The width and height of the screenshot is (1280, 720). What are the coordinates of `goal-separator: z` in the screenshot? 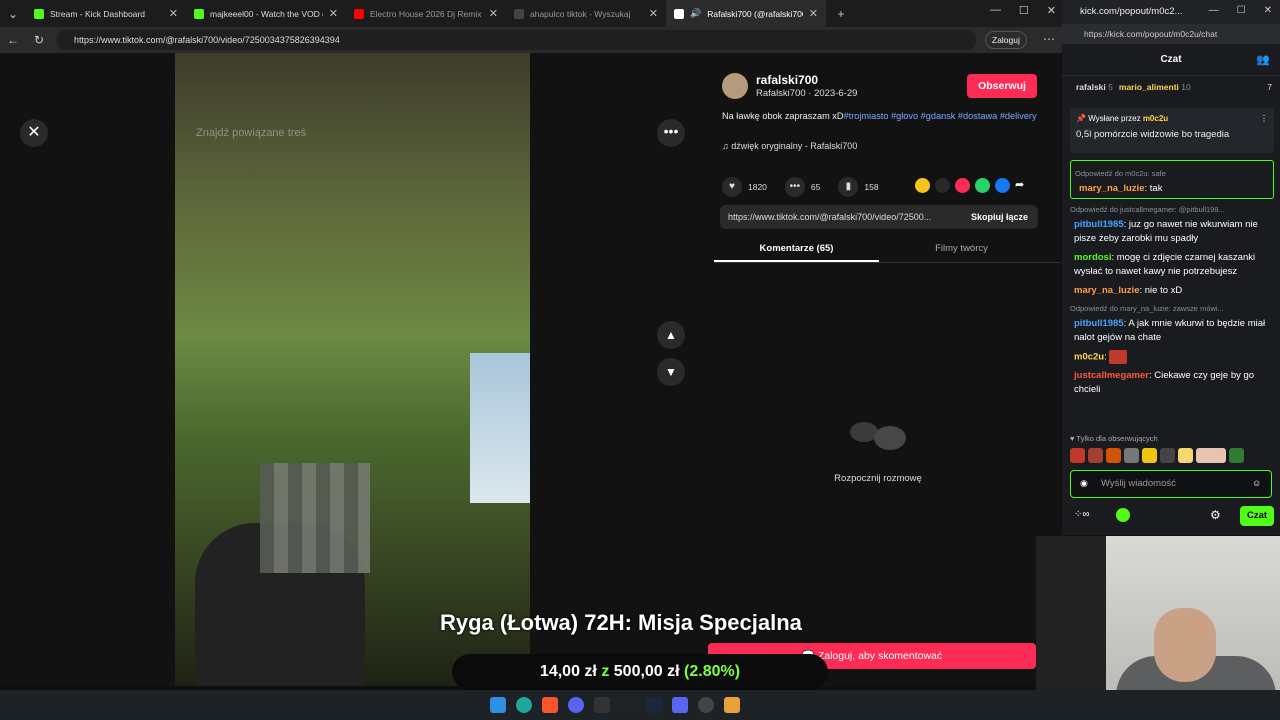 It's located at (605, 671).